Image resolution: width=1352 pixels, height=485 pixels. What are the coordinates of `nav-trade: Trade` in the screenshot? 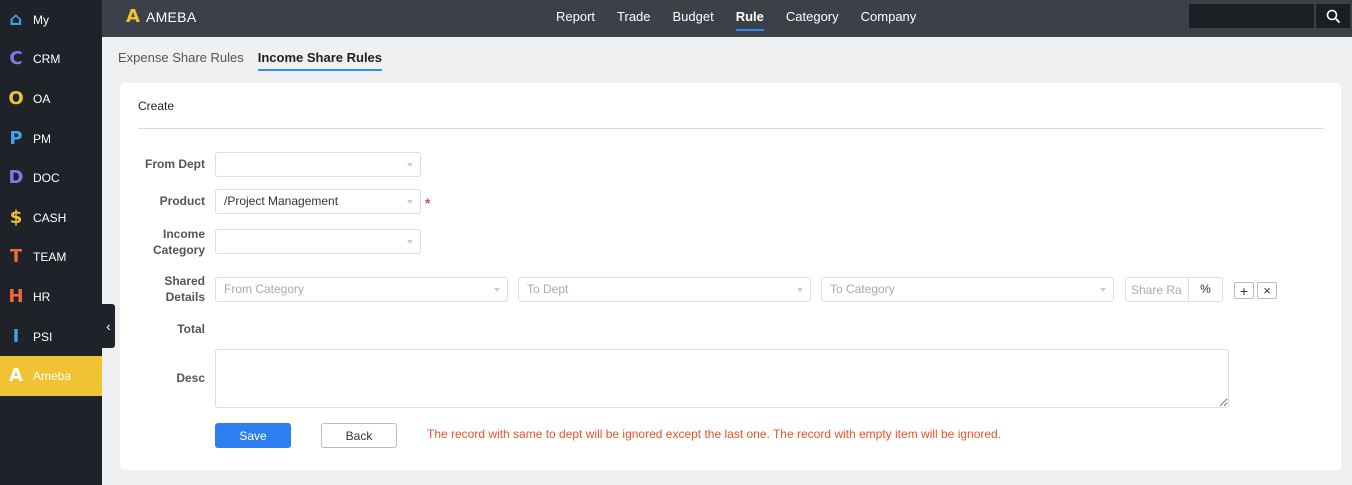 It's located at (633, 16).